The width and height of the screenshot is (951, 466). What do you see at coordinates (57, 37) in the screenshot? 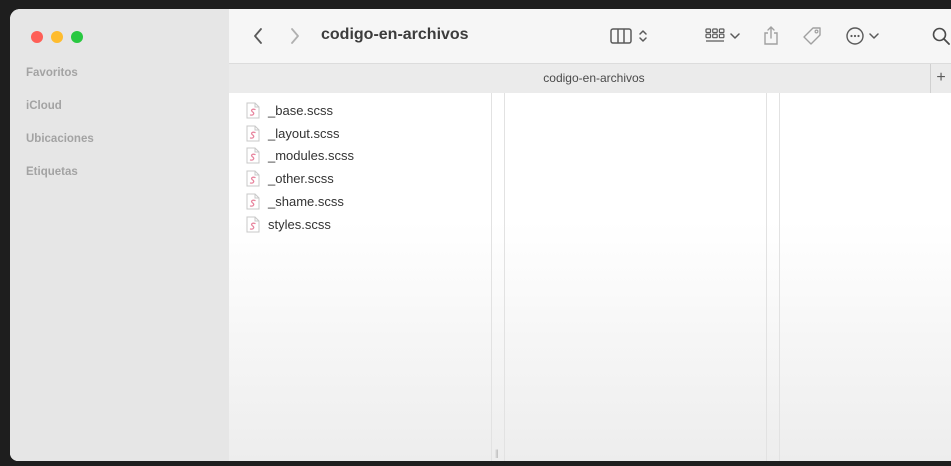
I see `minimize-button` at bounding box center [57, 37].